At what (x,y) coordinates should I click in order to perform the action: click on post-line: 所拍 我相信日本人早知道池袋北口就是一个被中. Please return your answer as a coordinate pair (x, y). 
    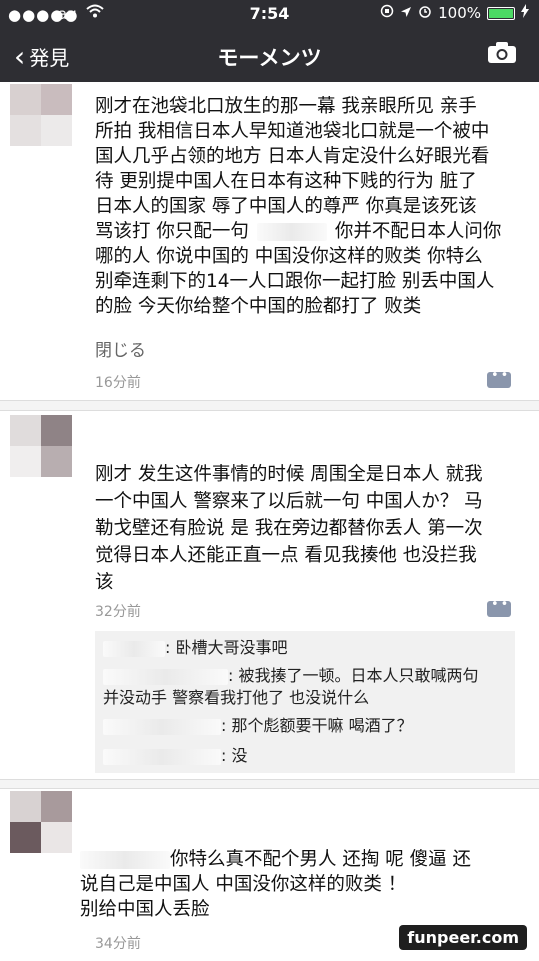
    Looking at the image, I should click on (292, 131).